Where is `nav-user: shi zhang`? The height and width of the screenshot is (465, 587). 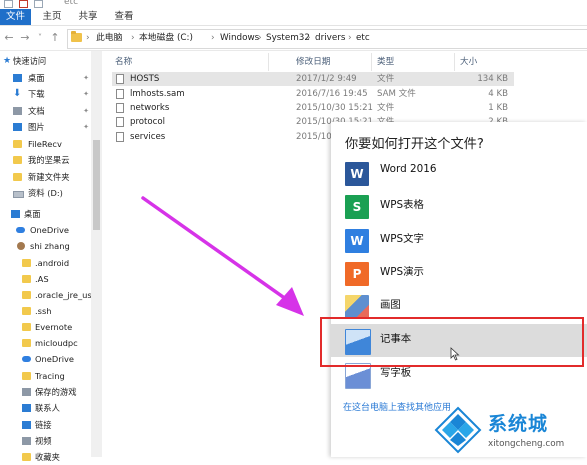 nav-user: shi zhang is located at coordinates (45, 246).